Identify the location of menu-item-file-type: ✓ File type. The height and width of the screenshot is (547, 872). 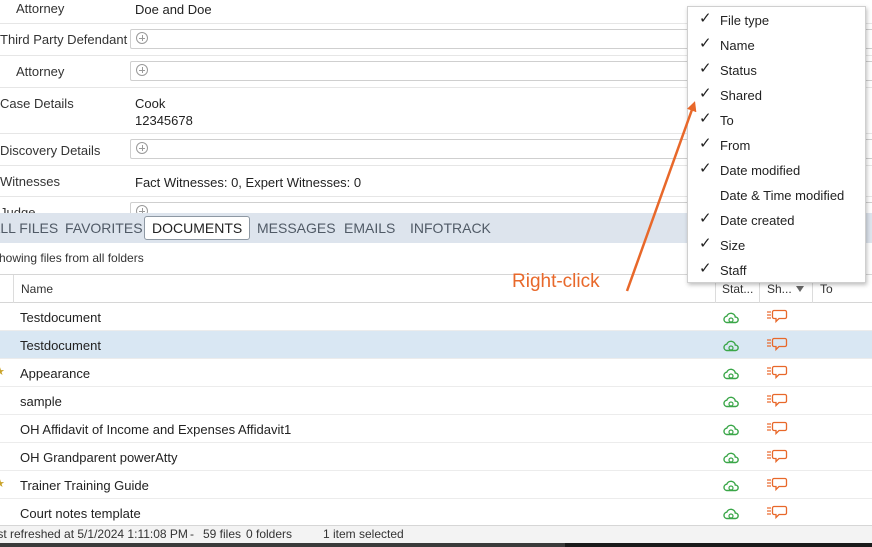
(776, 20).